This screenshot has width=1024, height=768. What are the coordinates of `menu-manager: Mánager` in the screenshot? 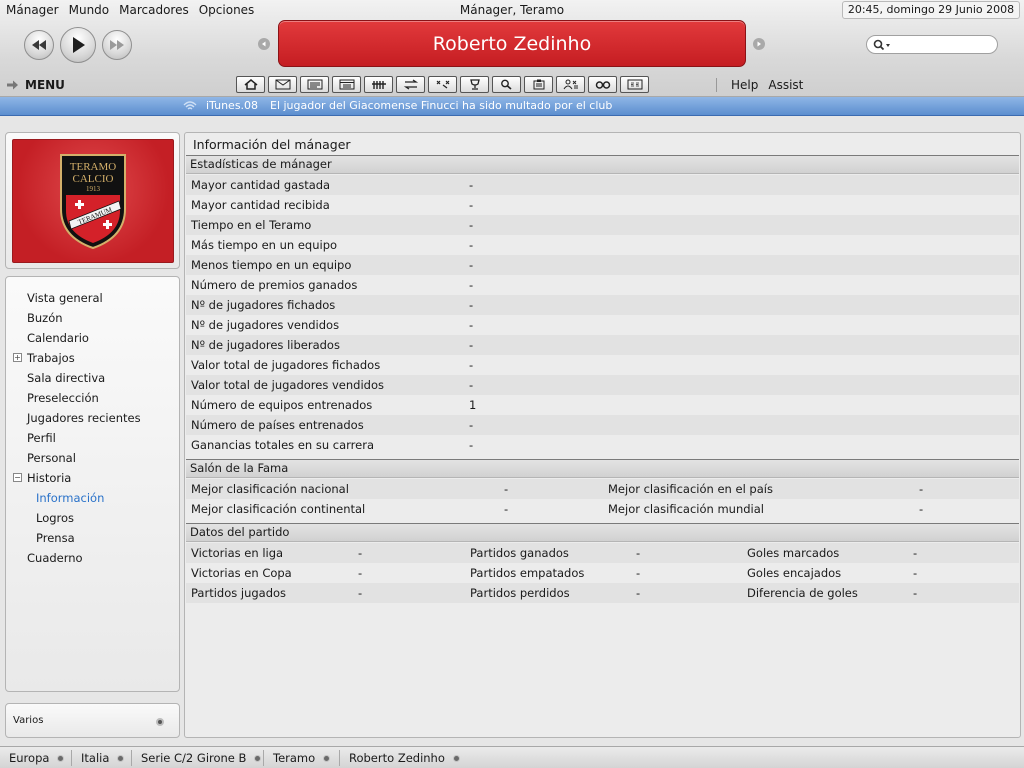 It's located at (32, 10).